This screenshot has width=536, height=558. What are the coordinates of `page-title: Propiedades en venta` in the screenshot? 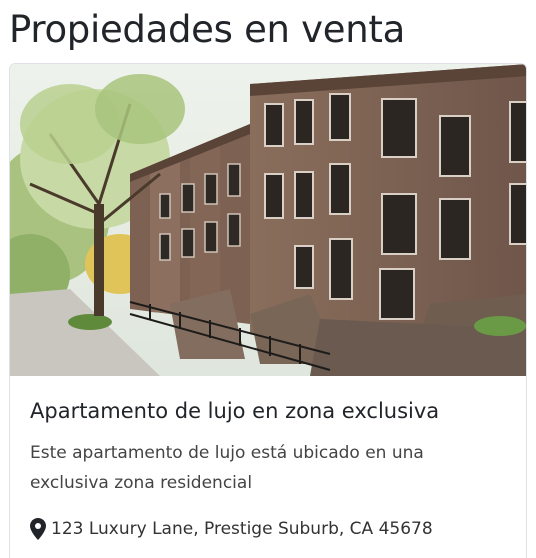 It's located at (207, 29).